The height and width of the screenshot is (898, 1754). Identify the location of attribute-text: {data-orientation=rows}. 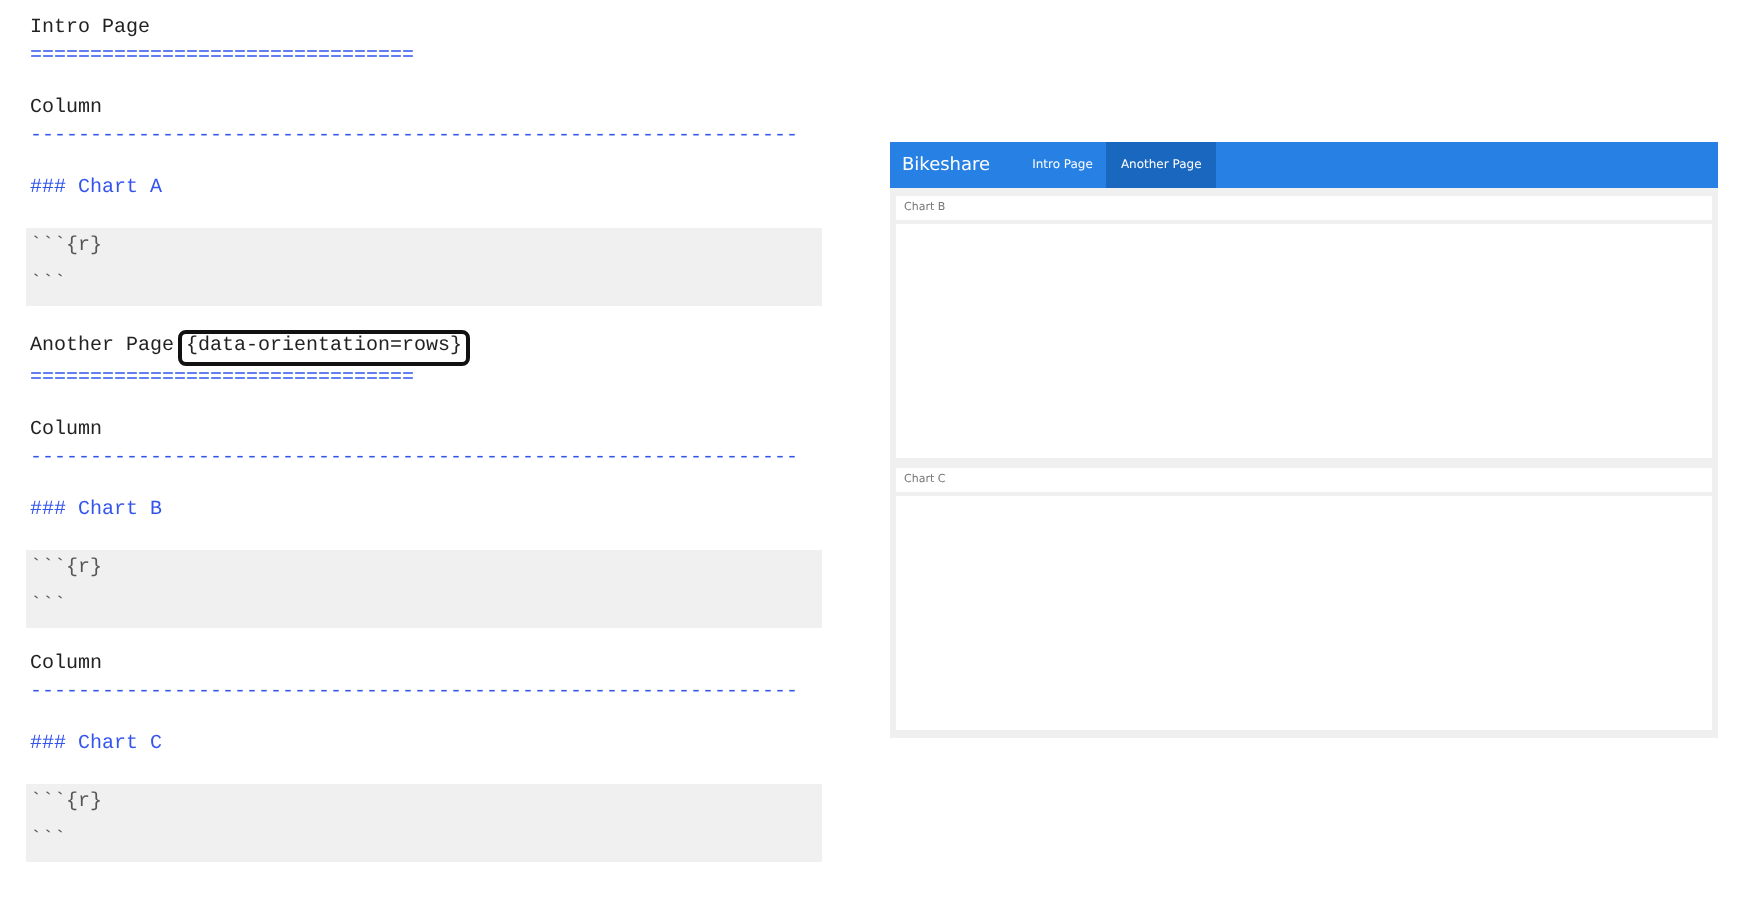
(324, 348).